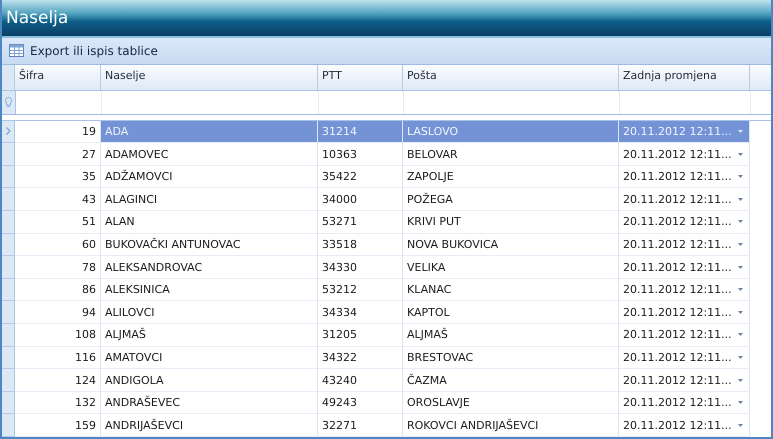  Describe the element at coordinates (58, 267) in the screenshot. I see `table-cell: 78` at that location.